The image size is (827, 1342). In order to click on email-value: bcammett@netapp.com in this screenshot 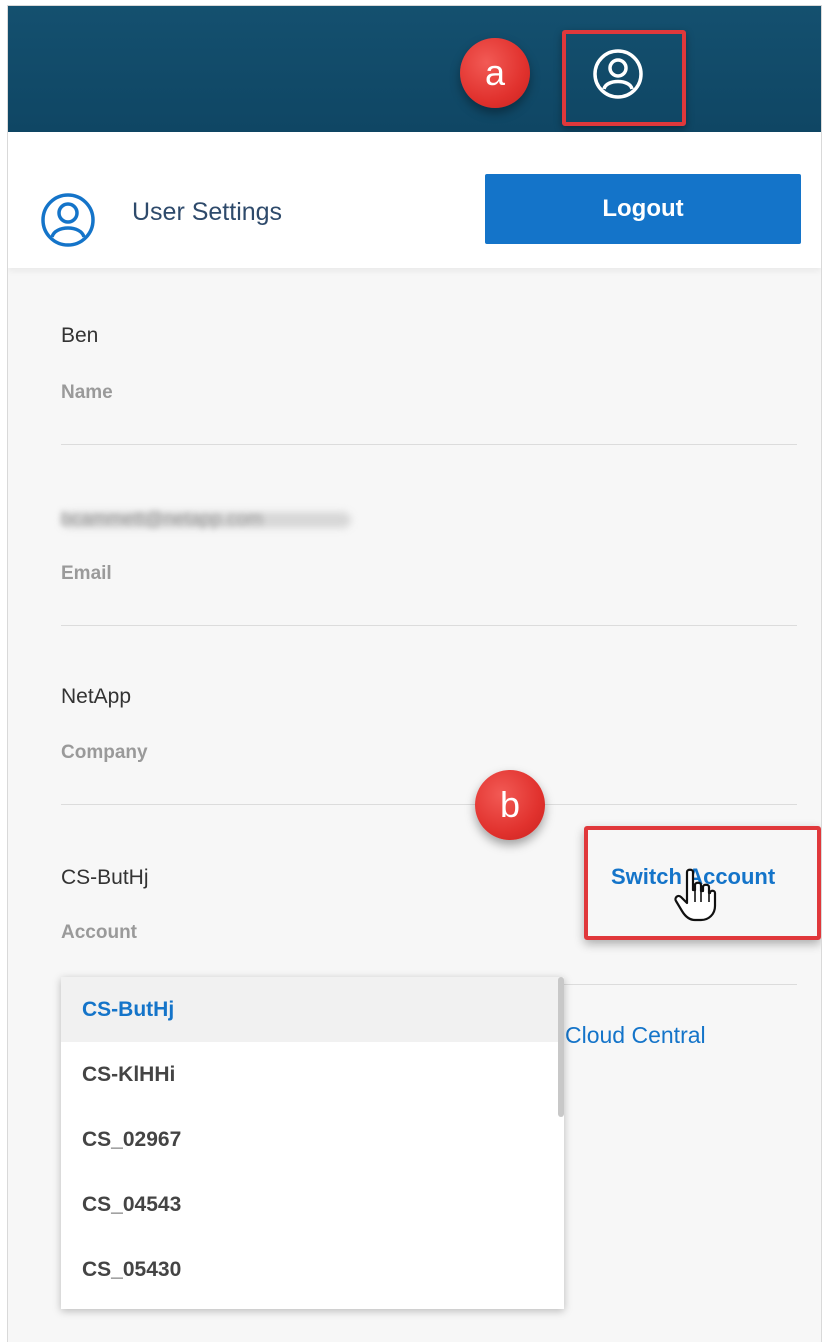, I will do `click(162, 519)`.